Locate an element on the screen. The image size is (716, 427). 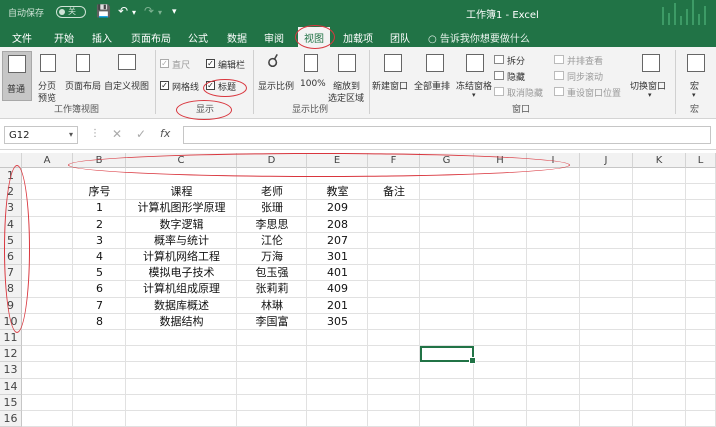
table-cell: 李思思 is located at coordinates (272, 225).